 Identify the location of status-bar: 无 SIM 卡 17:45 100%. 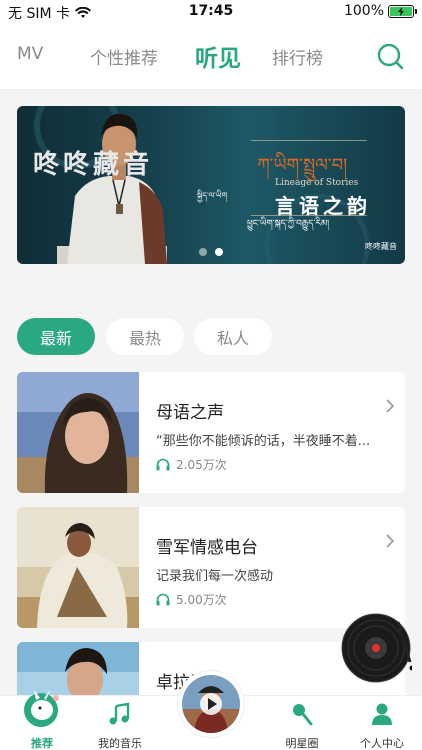
(211, 12).